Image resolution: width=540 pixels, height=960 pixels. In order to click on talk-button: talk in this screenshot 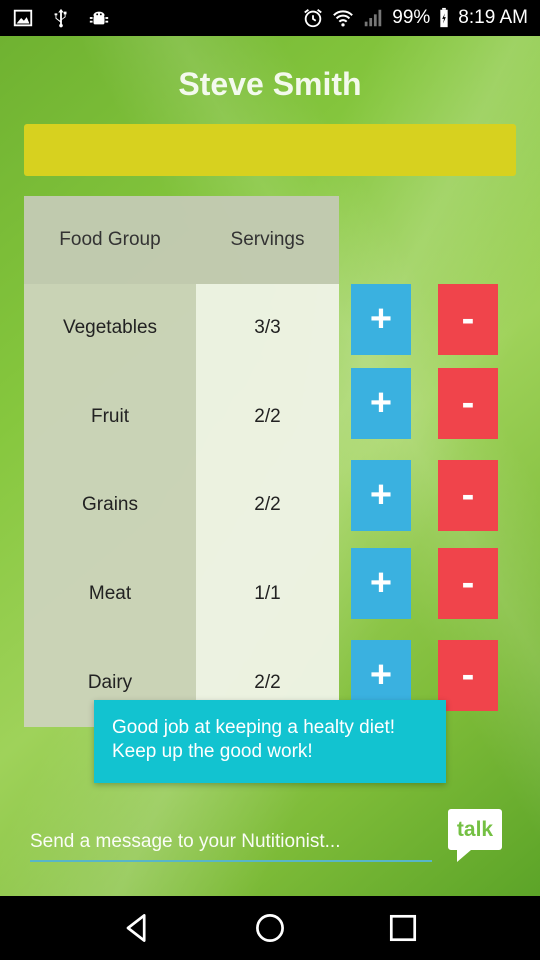, I will do `click(475, 835)`.